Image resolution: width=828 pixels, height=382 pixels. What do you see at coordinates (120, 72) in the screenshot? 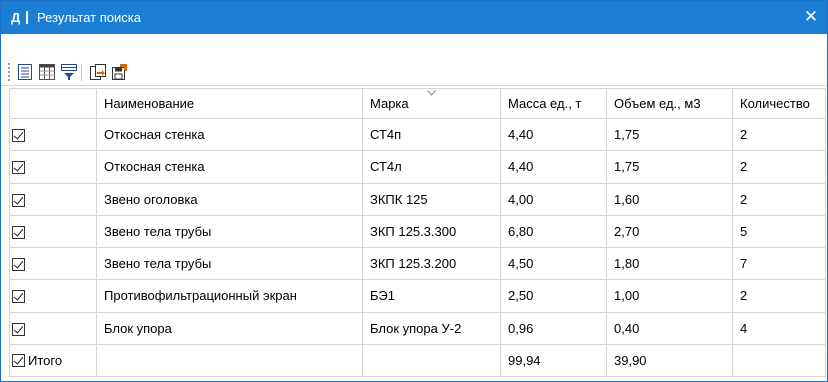
I see `save-export-icon` at bounding box center [120, 72].